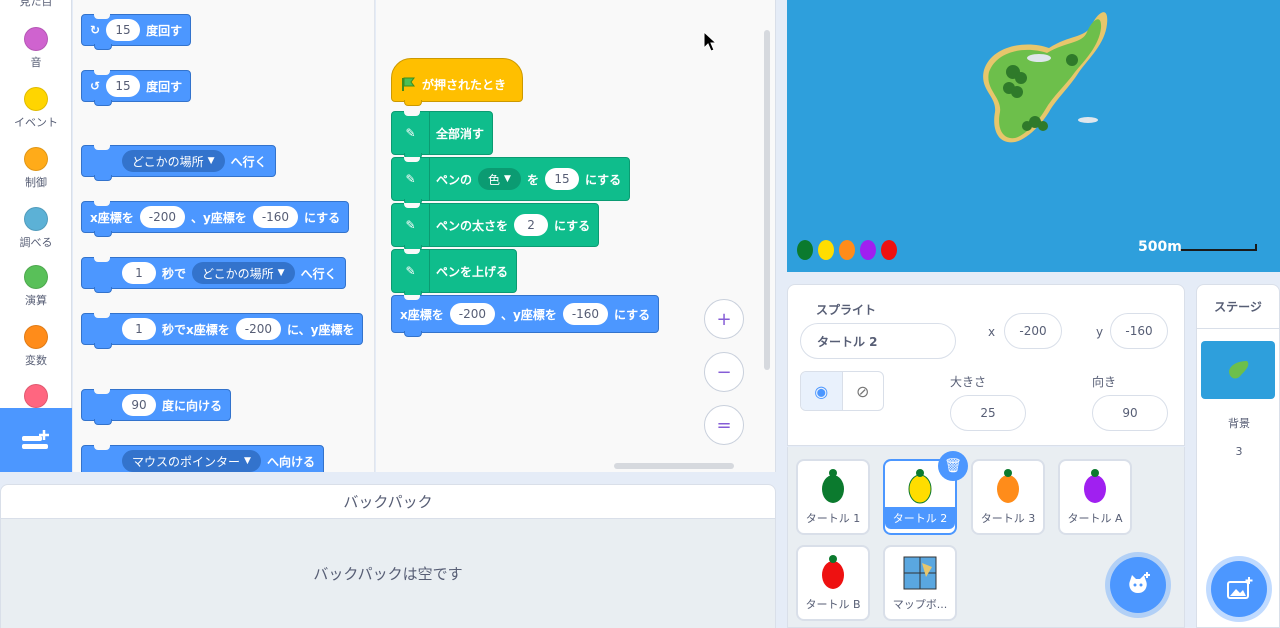  Describe the element at coordinates (847, 341) in the screenshot. I see `sprite-name-value: タートル 2` at that location.